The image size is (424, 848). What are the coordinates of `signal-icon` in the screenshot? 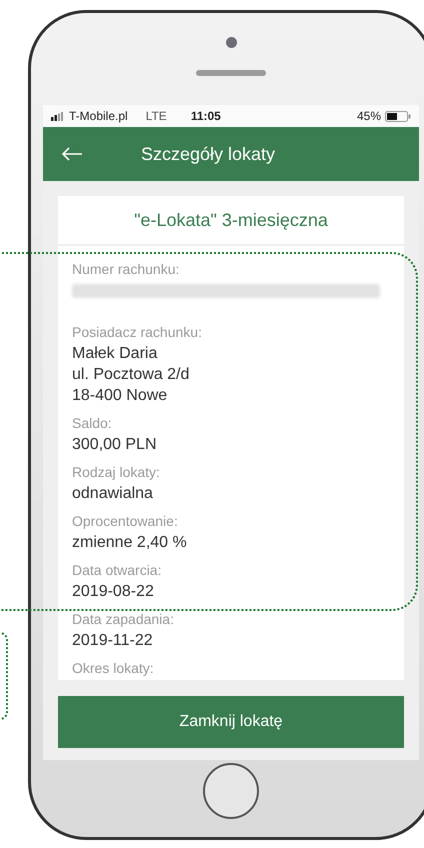 It's located at (58, 116).